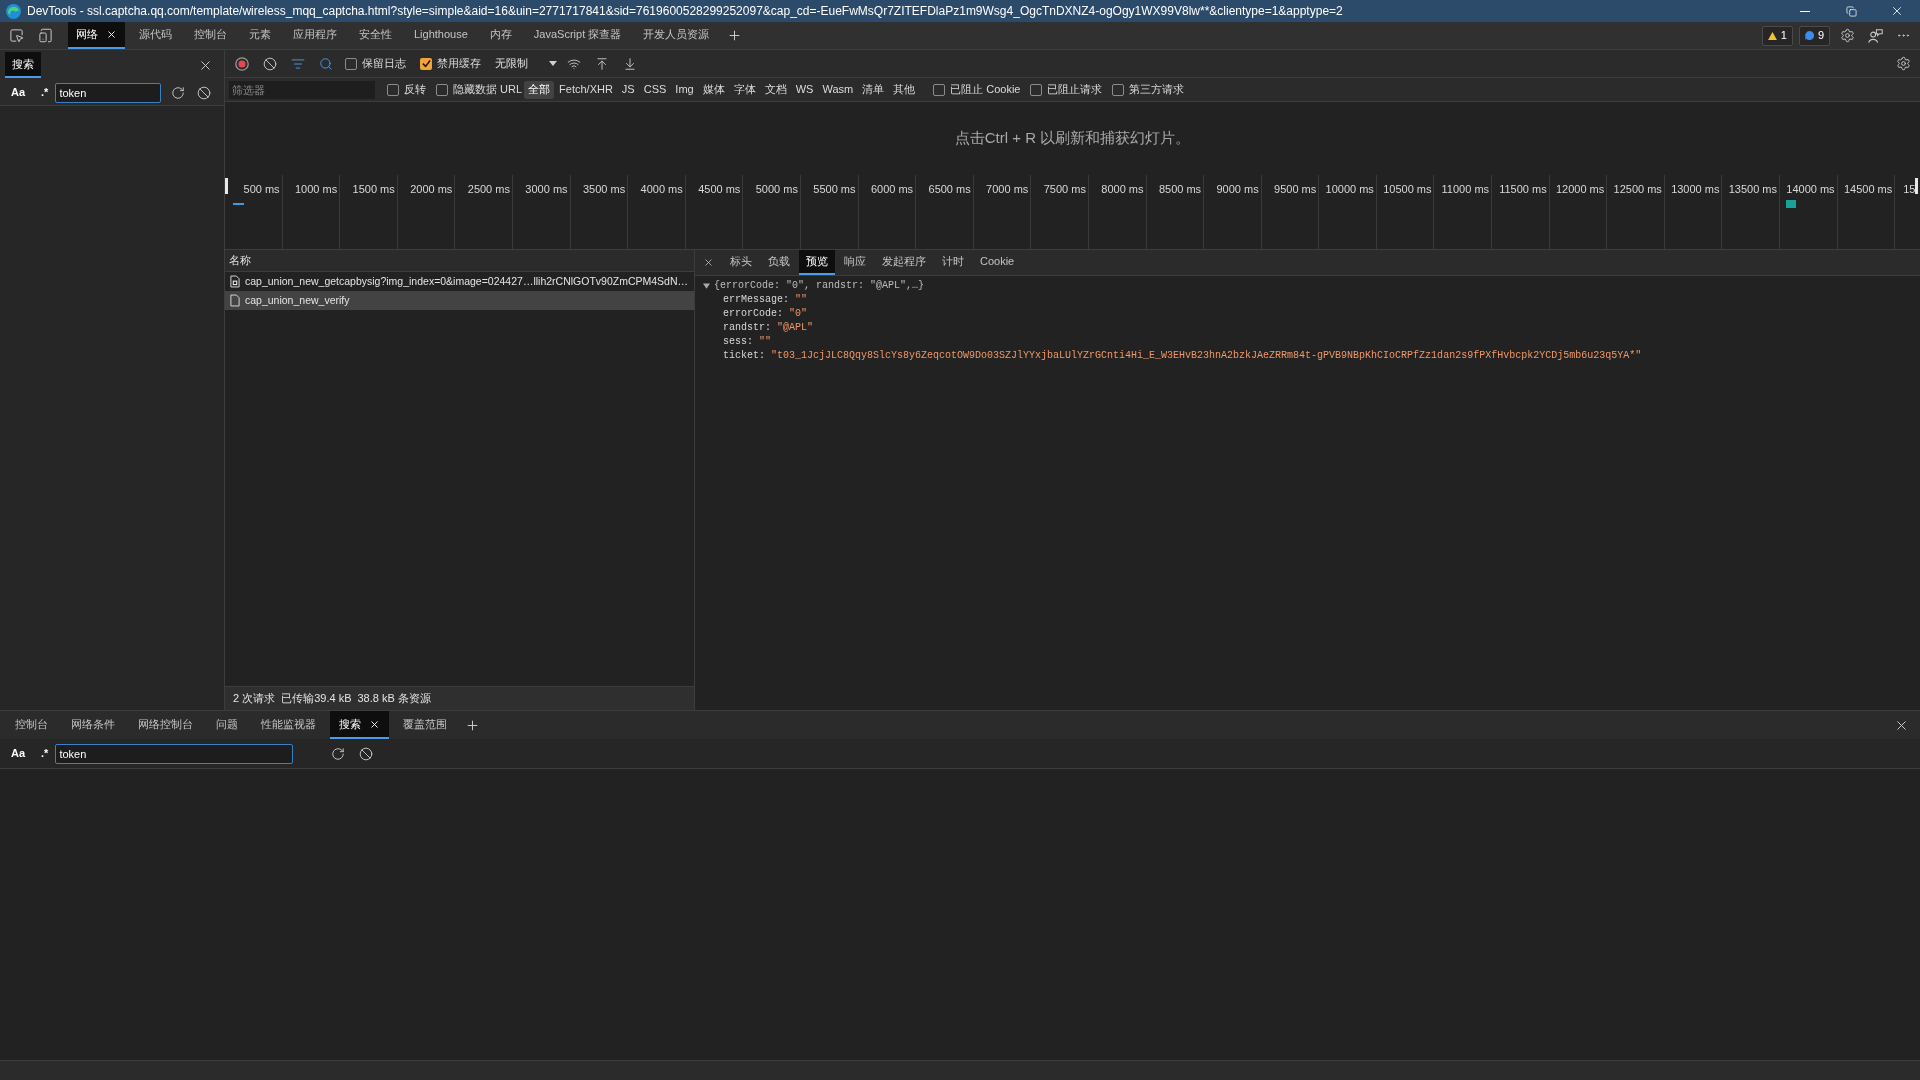  Describe the element at coordinates (904, 262) in the screenshot. I see `tab: 发起程序` at that location.